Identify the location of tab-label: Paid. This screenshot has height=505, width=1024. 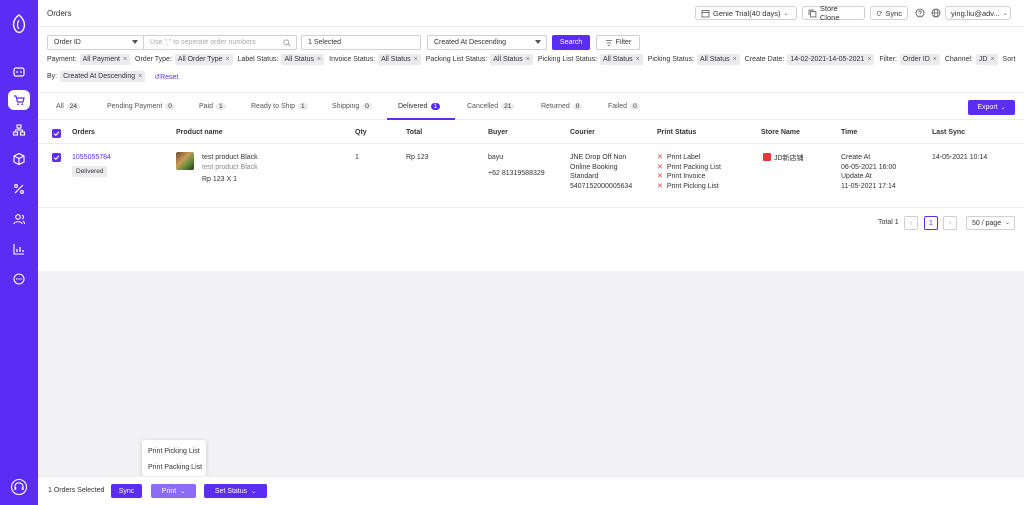
(206, 106).